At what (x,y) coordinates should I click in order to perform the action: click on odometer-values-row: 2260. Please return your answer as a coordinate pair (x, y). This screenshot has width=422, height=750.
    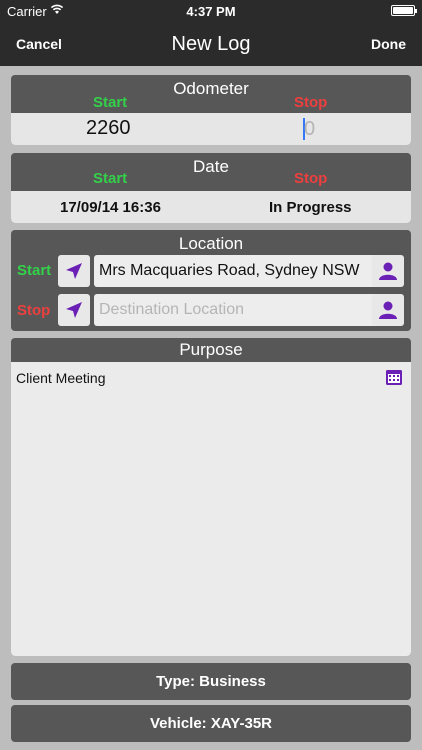
    Looking at the image, I should click on (211, 129).